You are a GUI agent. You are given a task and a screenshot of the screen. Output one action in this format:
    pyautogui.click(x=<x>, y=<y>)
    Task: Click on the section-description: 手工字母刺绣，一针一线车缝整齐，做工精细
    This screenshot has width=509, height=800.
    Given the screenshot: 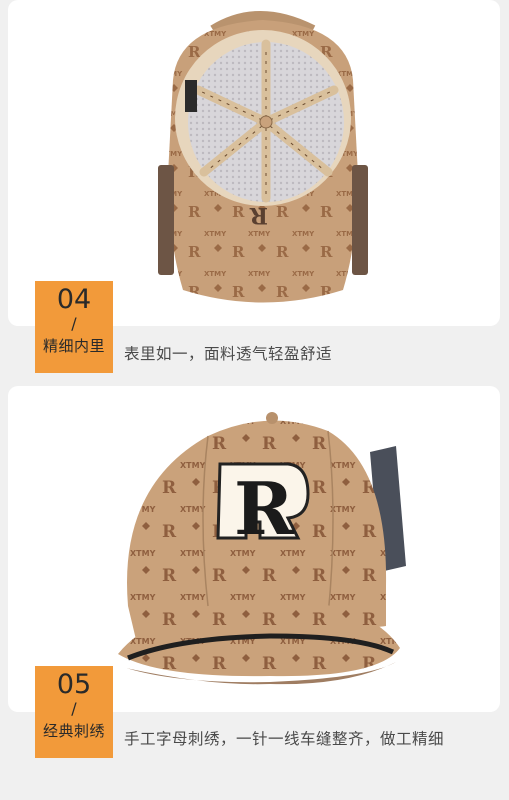 What is the action you would take?
    pyautogui.click(x=284, y=739)
    